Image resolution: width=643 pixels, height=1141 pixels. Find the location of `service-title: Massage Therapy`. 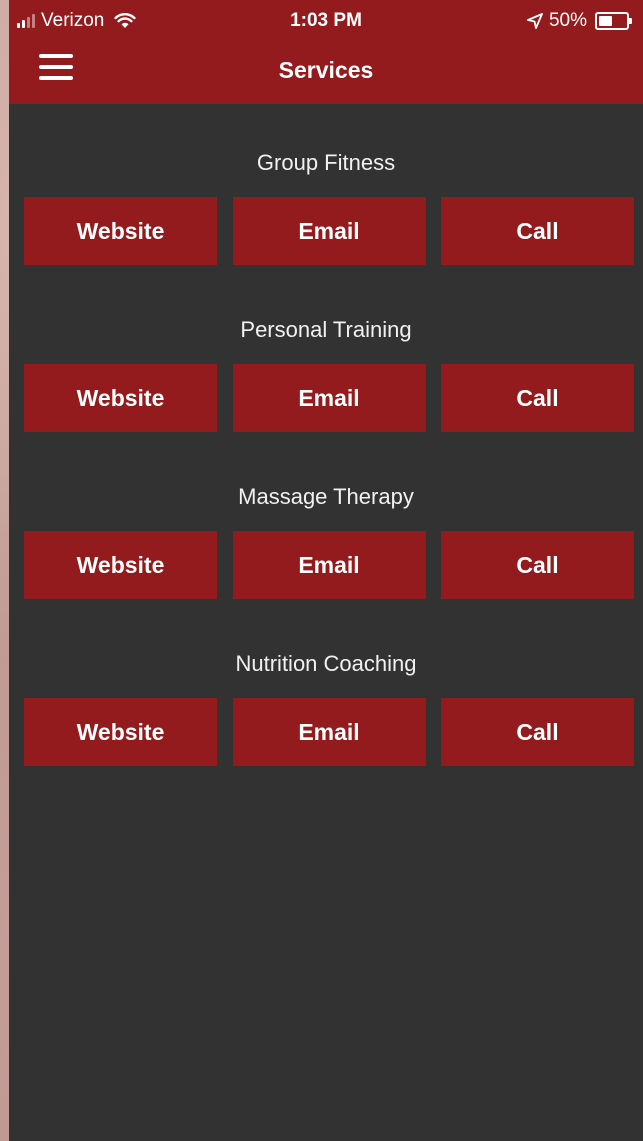

service-title: Massage Therapy is located at coordinates (326, 496).